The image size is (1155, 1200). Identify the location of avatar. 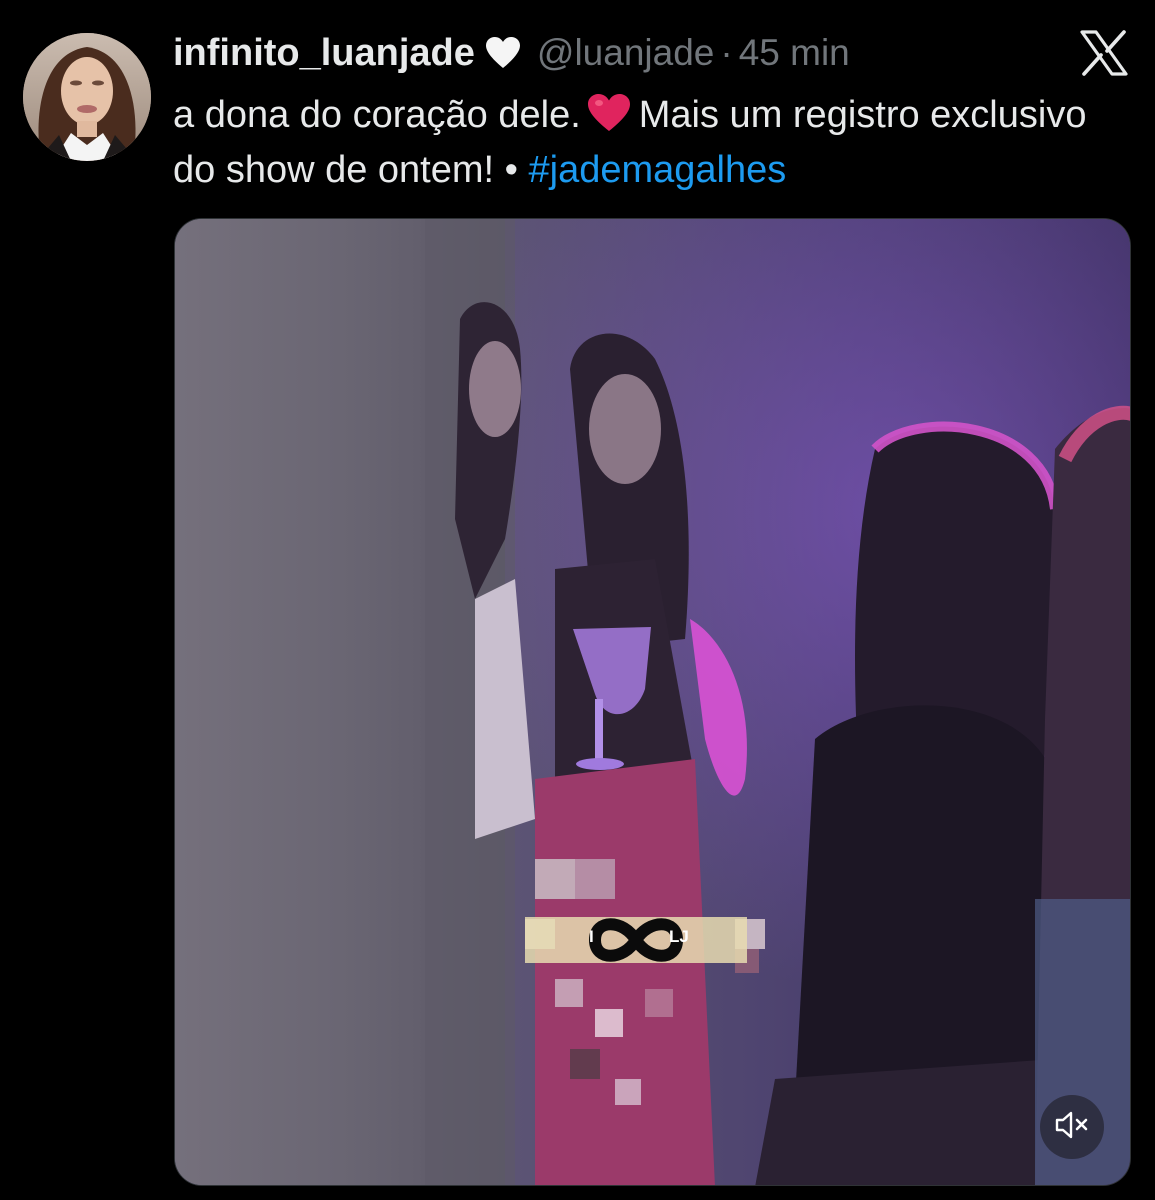
(87, 97).